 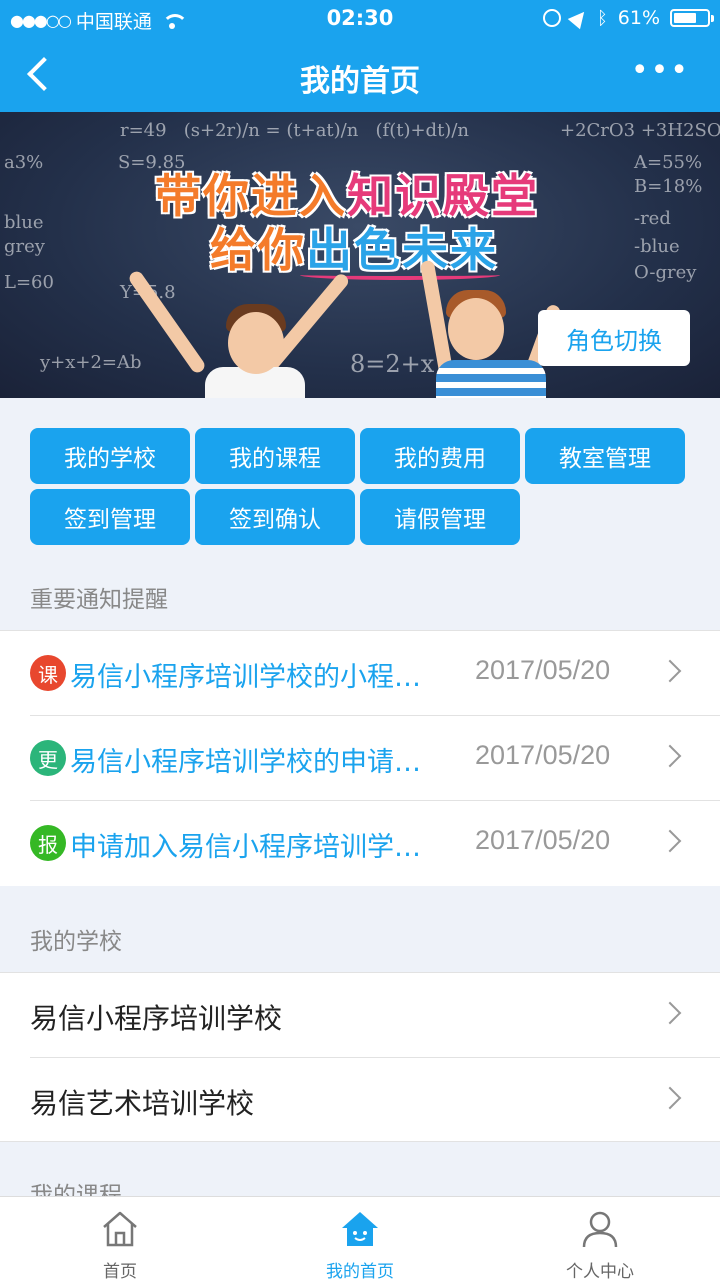 What do you see at coordinates (602, 18) in the screenshot?
I see `bluetooth-icon: ᛒ` at bounding box center [602, 18].